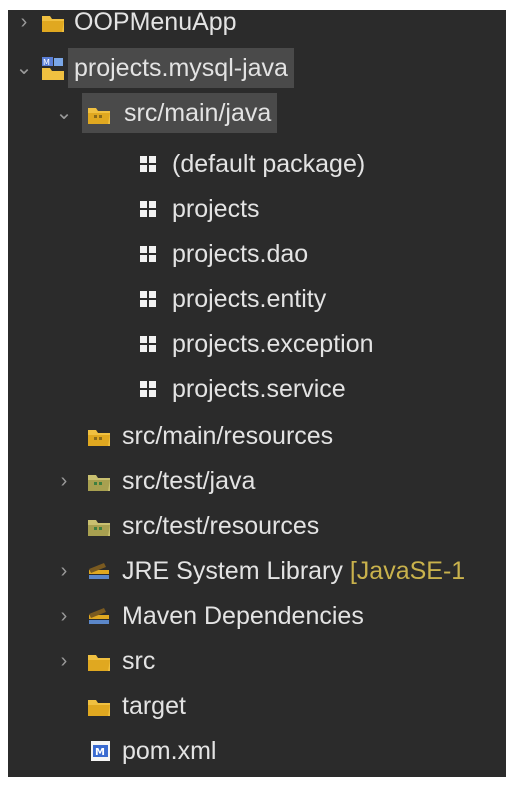  What do you see at coordinates (232, 571) in the screenshot?
I see `tree-item-label: JRE System Library` at bounding box center [232, 571].